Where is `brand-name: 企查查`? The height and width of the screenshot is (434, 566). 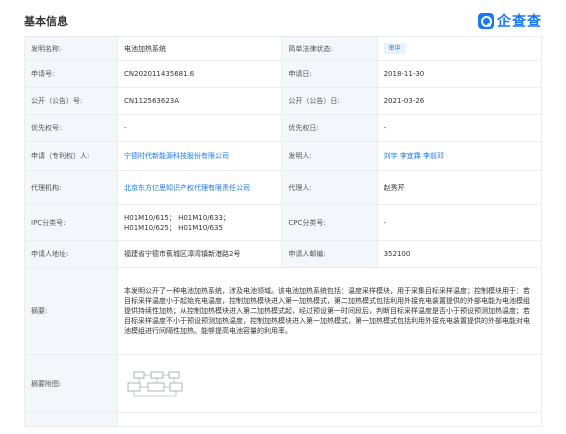 brand-name: 企查查 is located at coordinates (519, 22).